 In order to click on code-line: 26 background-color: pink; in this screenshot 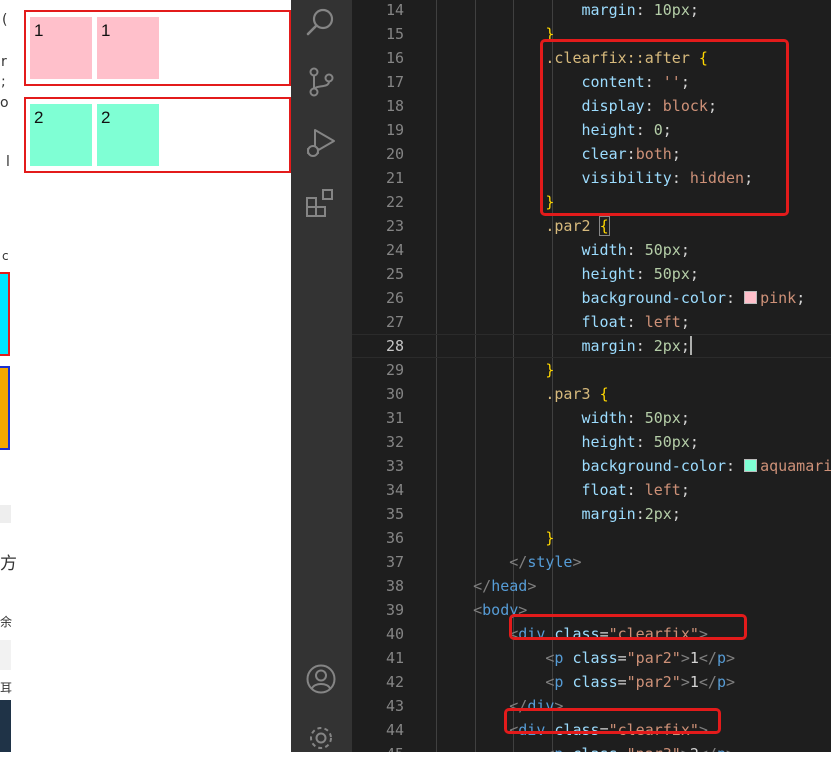, I will do `click(591, 298)`.